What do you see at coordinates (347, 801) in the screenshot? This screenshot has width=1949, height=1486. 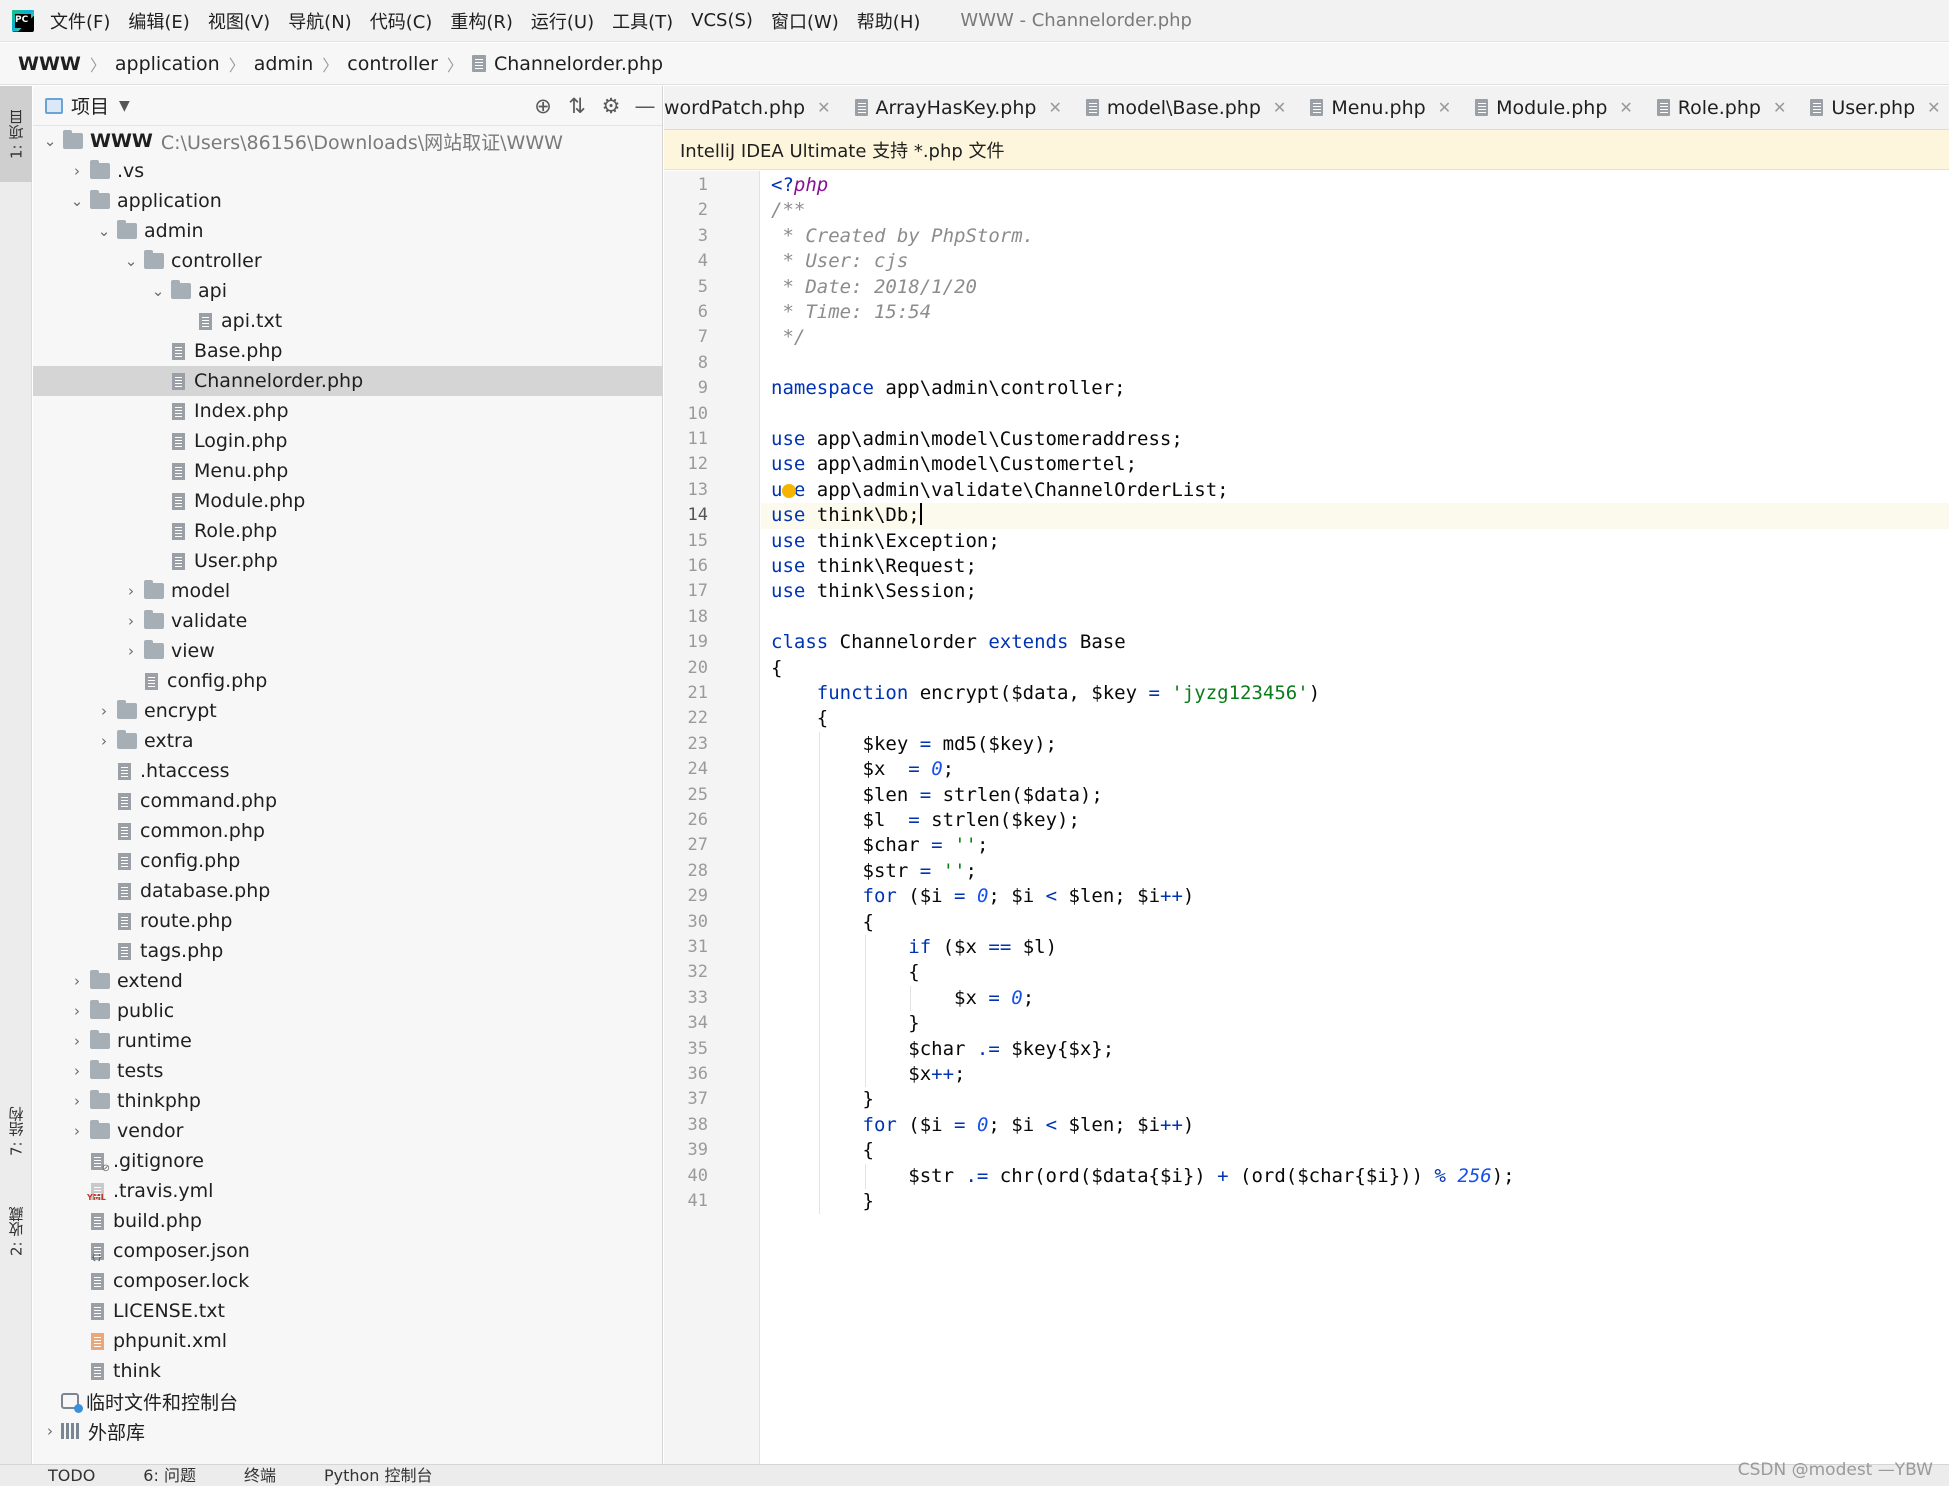 I see `tree-file: command.php` at bounding box center [347, 801].